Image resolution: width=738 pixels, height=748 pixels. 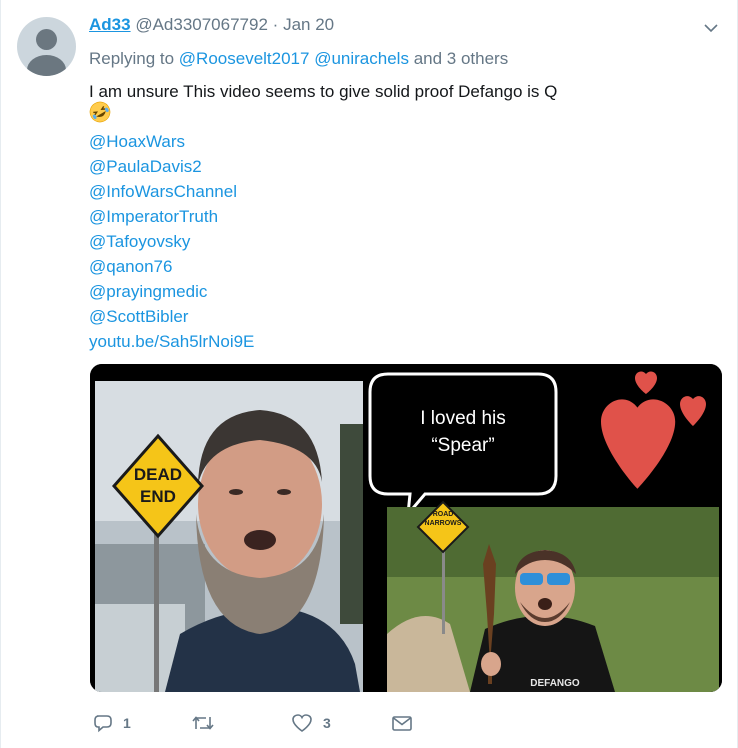 What do you see at coordinates (308, 24) in the screenshot?
I see `tweet-date: Jan 20` at bounding box center [308, 24].